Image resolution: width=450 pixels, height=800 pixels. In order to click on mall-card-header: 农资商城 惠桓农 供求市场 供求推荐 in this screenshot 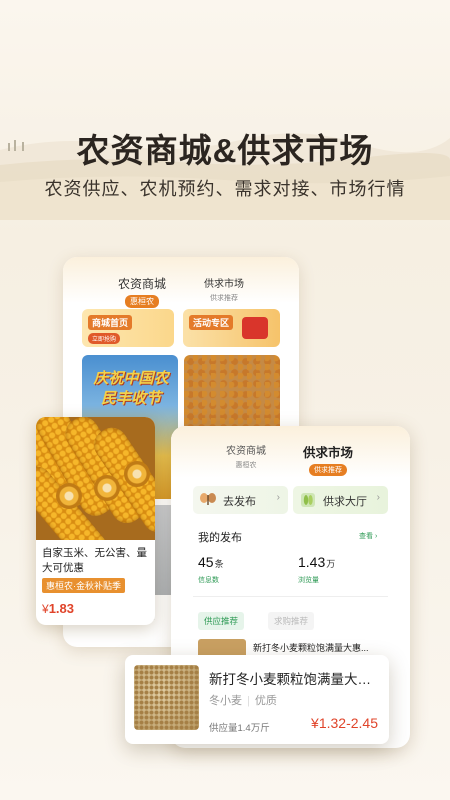, I will do `click(181, 282)`.